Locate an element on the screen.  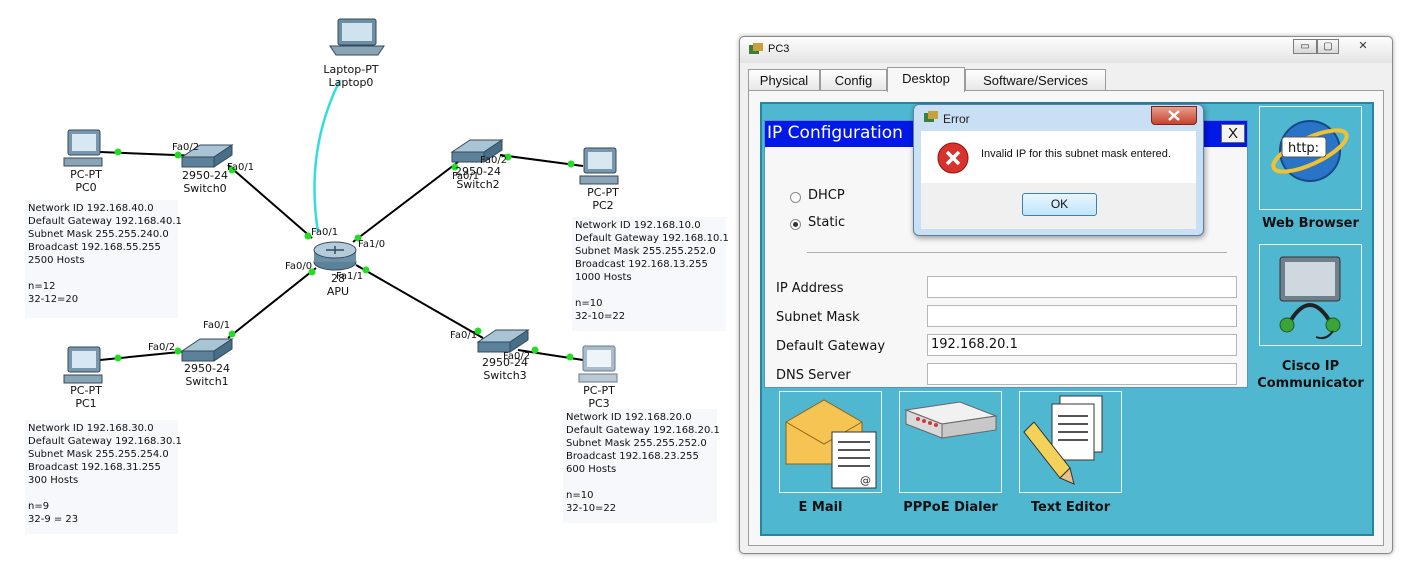
minimize-button: ▭ is located at coordinates (1305, 46).